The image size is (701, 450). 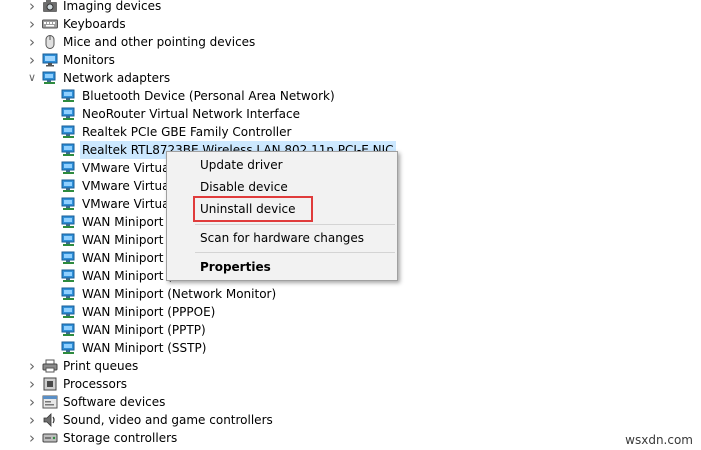 What do you see at coordinates (350, 96) in the screenshot?
I see `tree-device: Bluetooth Device (Personal Area Network)` at bounding box center [350, 96].